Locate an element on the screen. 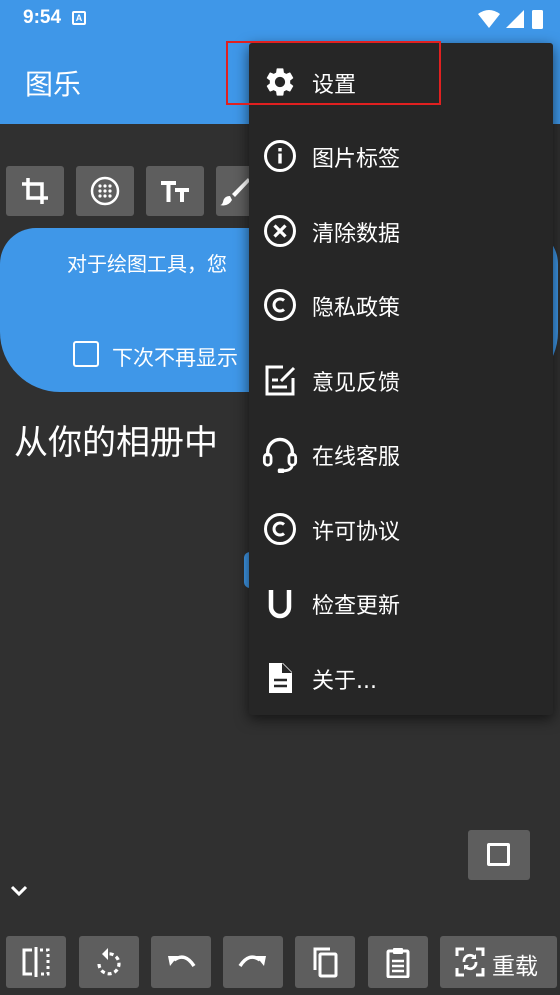 The height and width of the screenshot is (995, 560). status-time: 9:54 is located at coordinates (42, 17).